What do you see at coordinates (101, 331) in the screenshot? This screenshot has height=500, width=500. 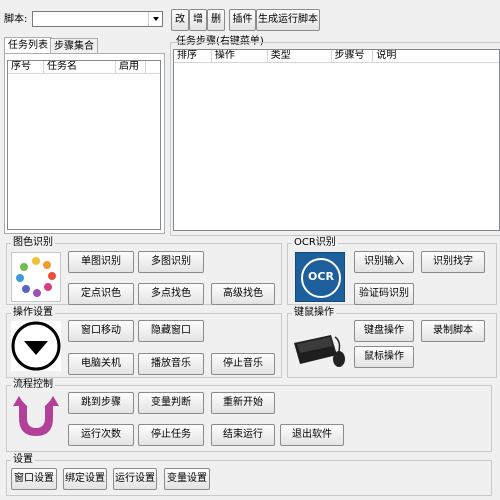 I see `window-move-button: 窗口移动` at bounding box center [101, 331].